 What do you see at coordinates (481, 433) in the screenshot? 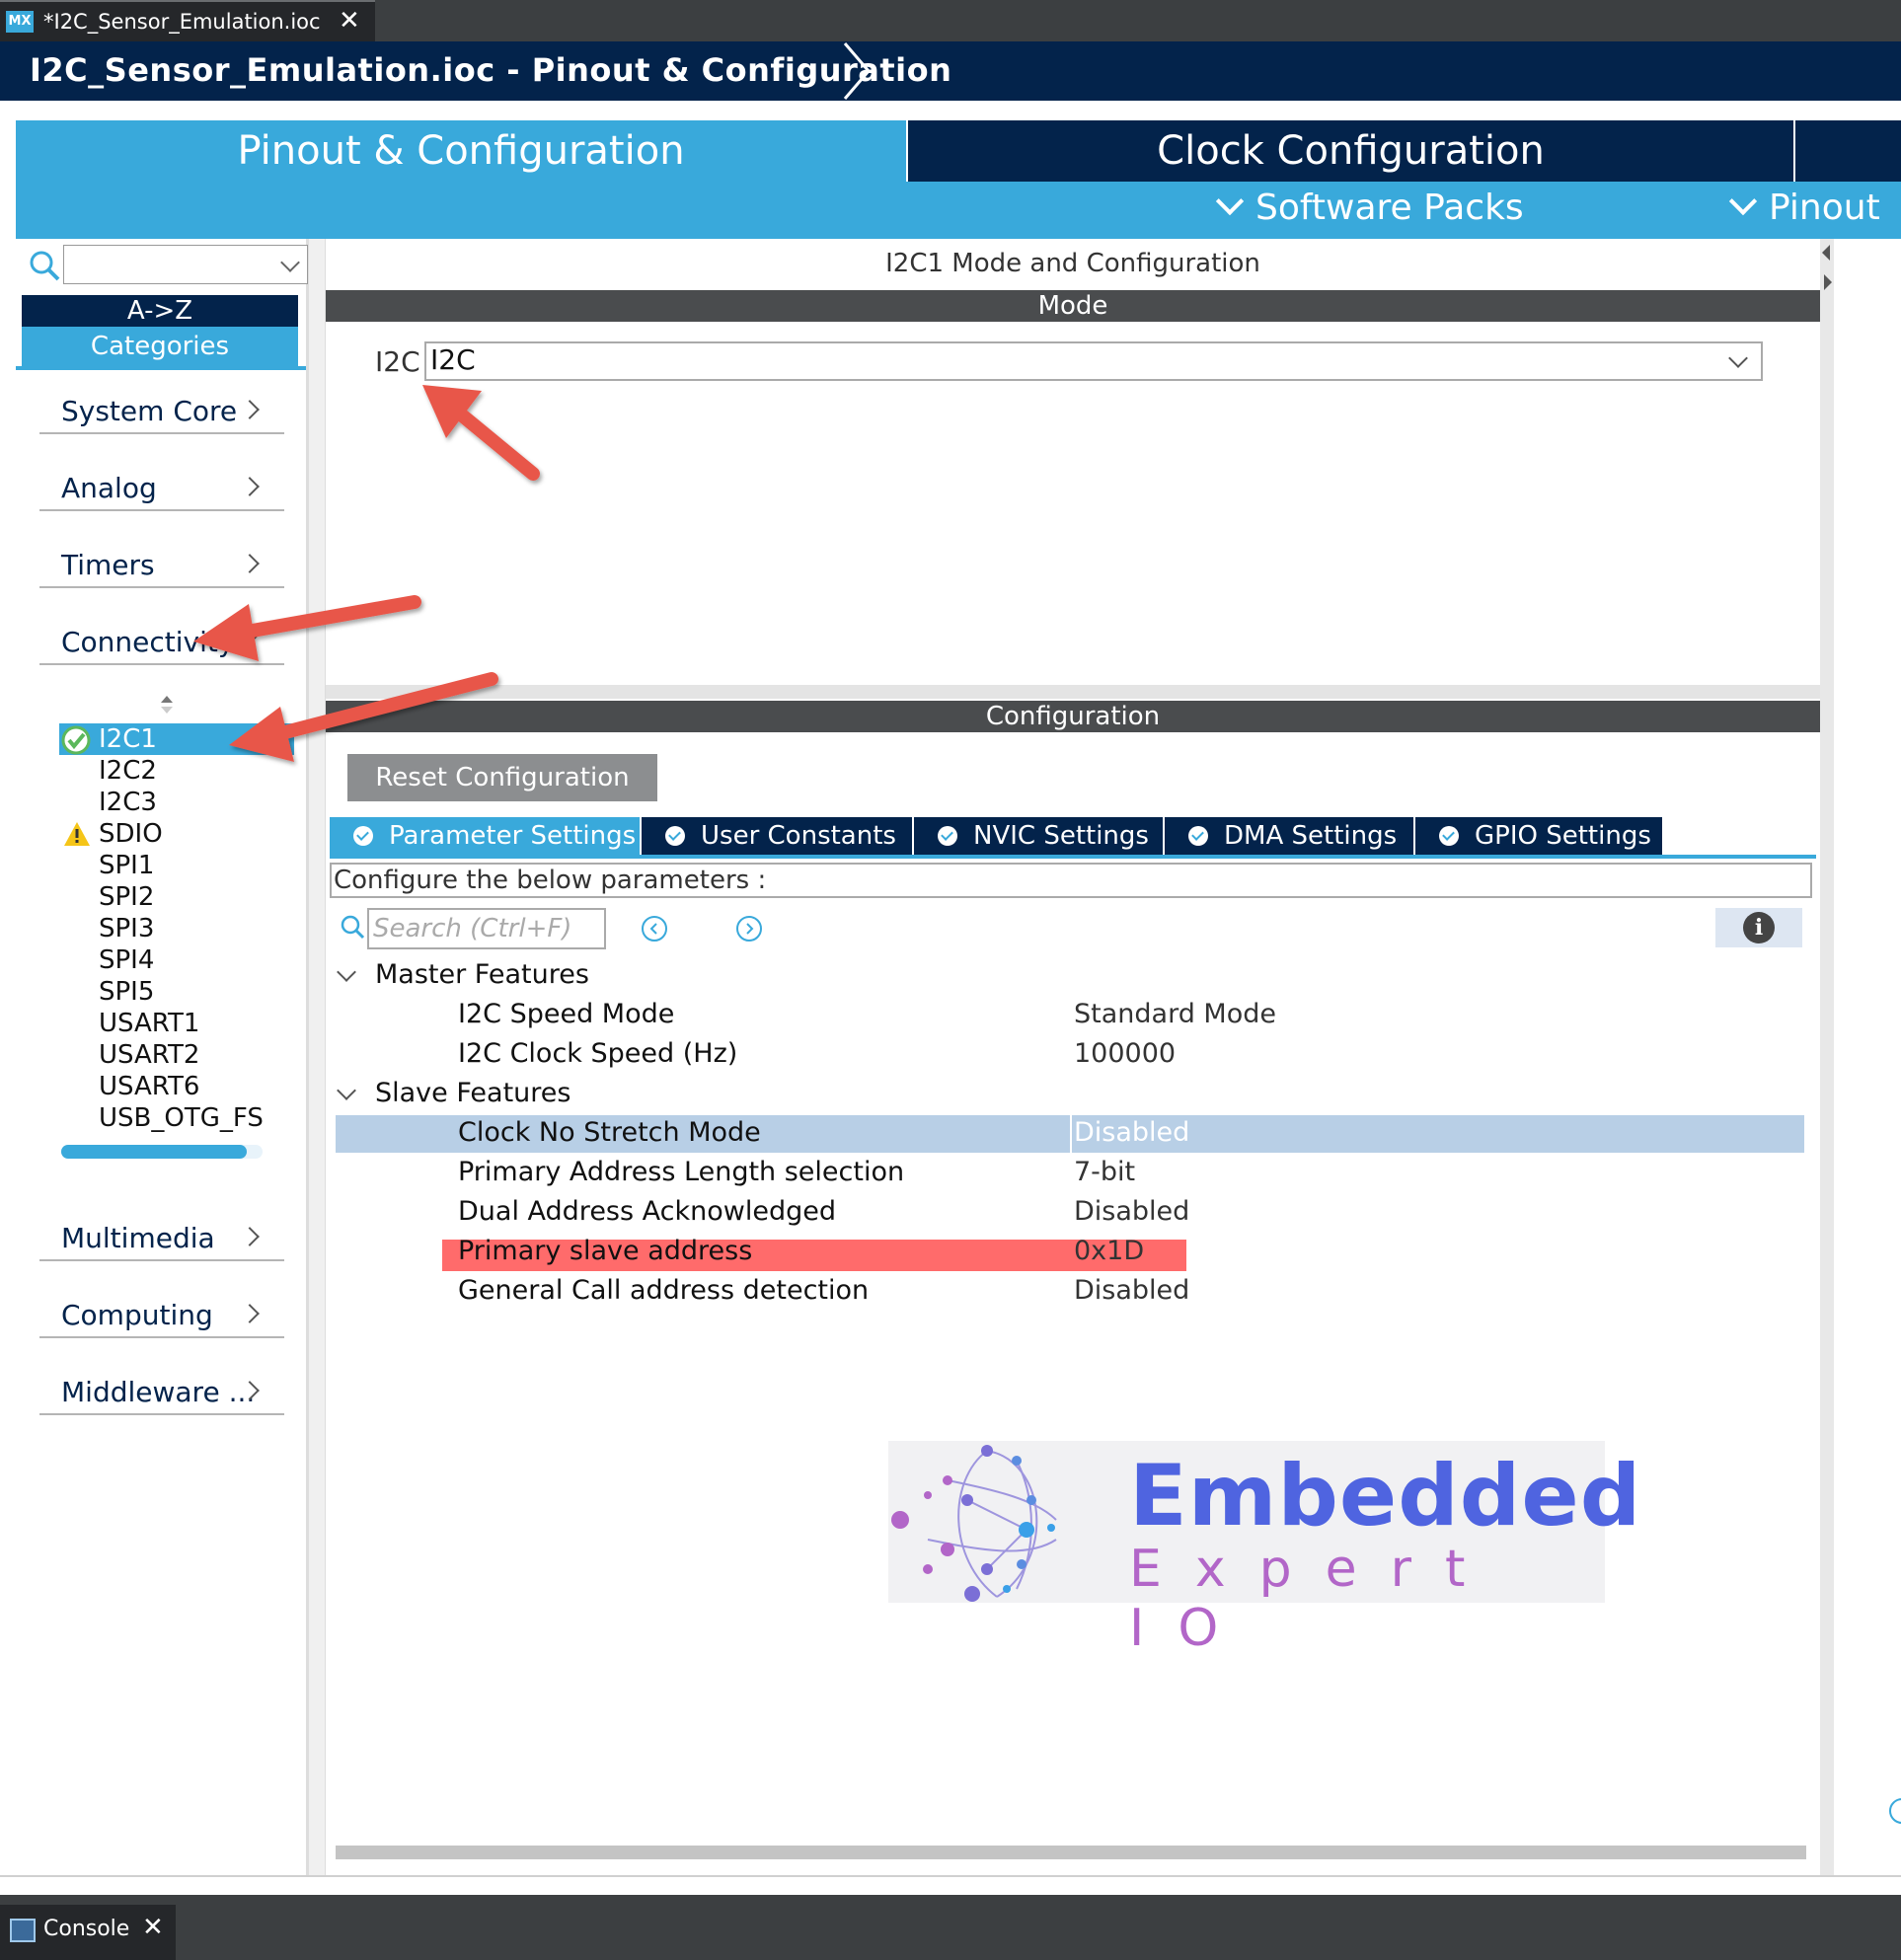
I see `annotation-arrow-mode` at bounding box center [481, 433].